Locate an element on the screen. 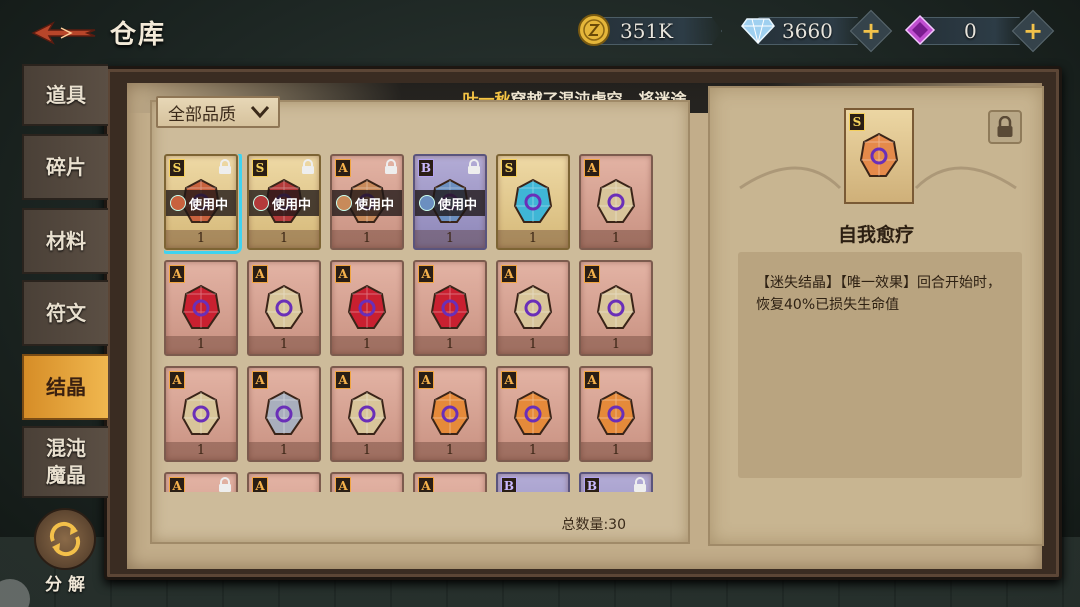  item-name: 自我愈疗 is located at coordinates (875, 235).